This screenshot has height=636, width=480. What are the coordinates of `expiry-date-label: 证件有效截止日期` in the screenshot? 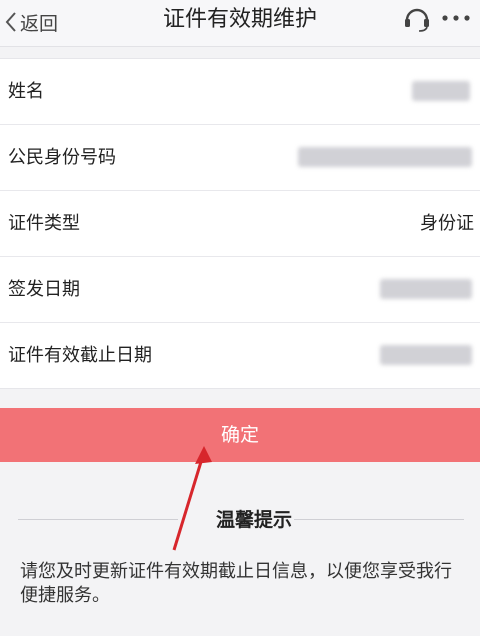 It's located at (80, 355).